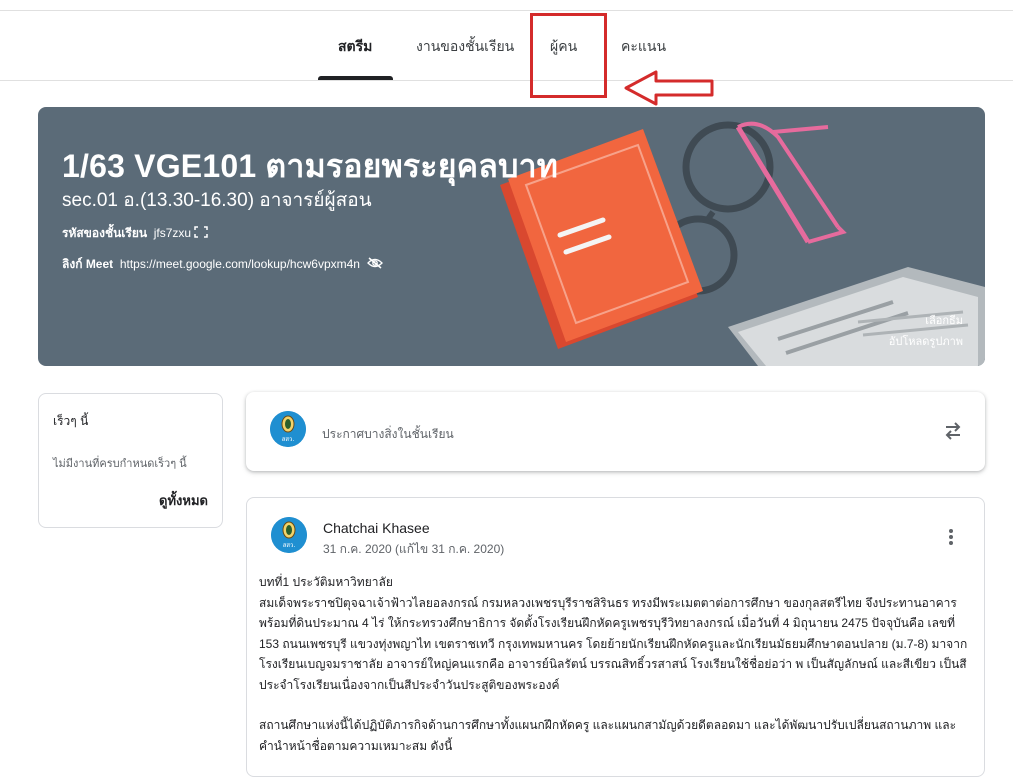  Describe the element at coordinates (953, 431) in the screenshot. I see `repost-icon` at that location.